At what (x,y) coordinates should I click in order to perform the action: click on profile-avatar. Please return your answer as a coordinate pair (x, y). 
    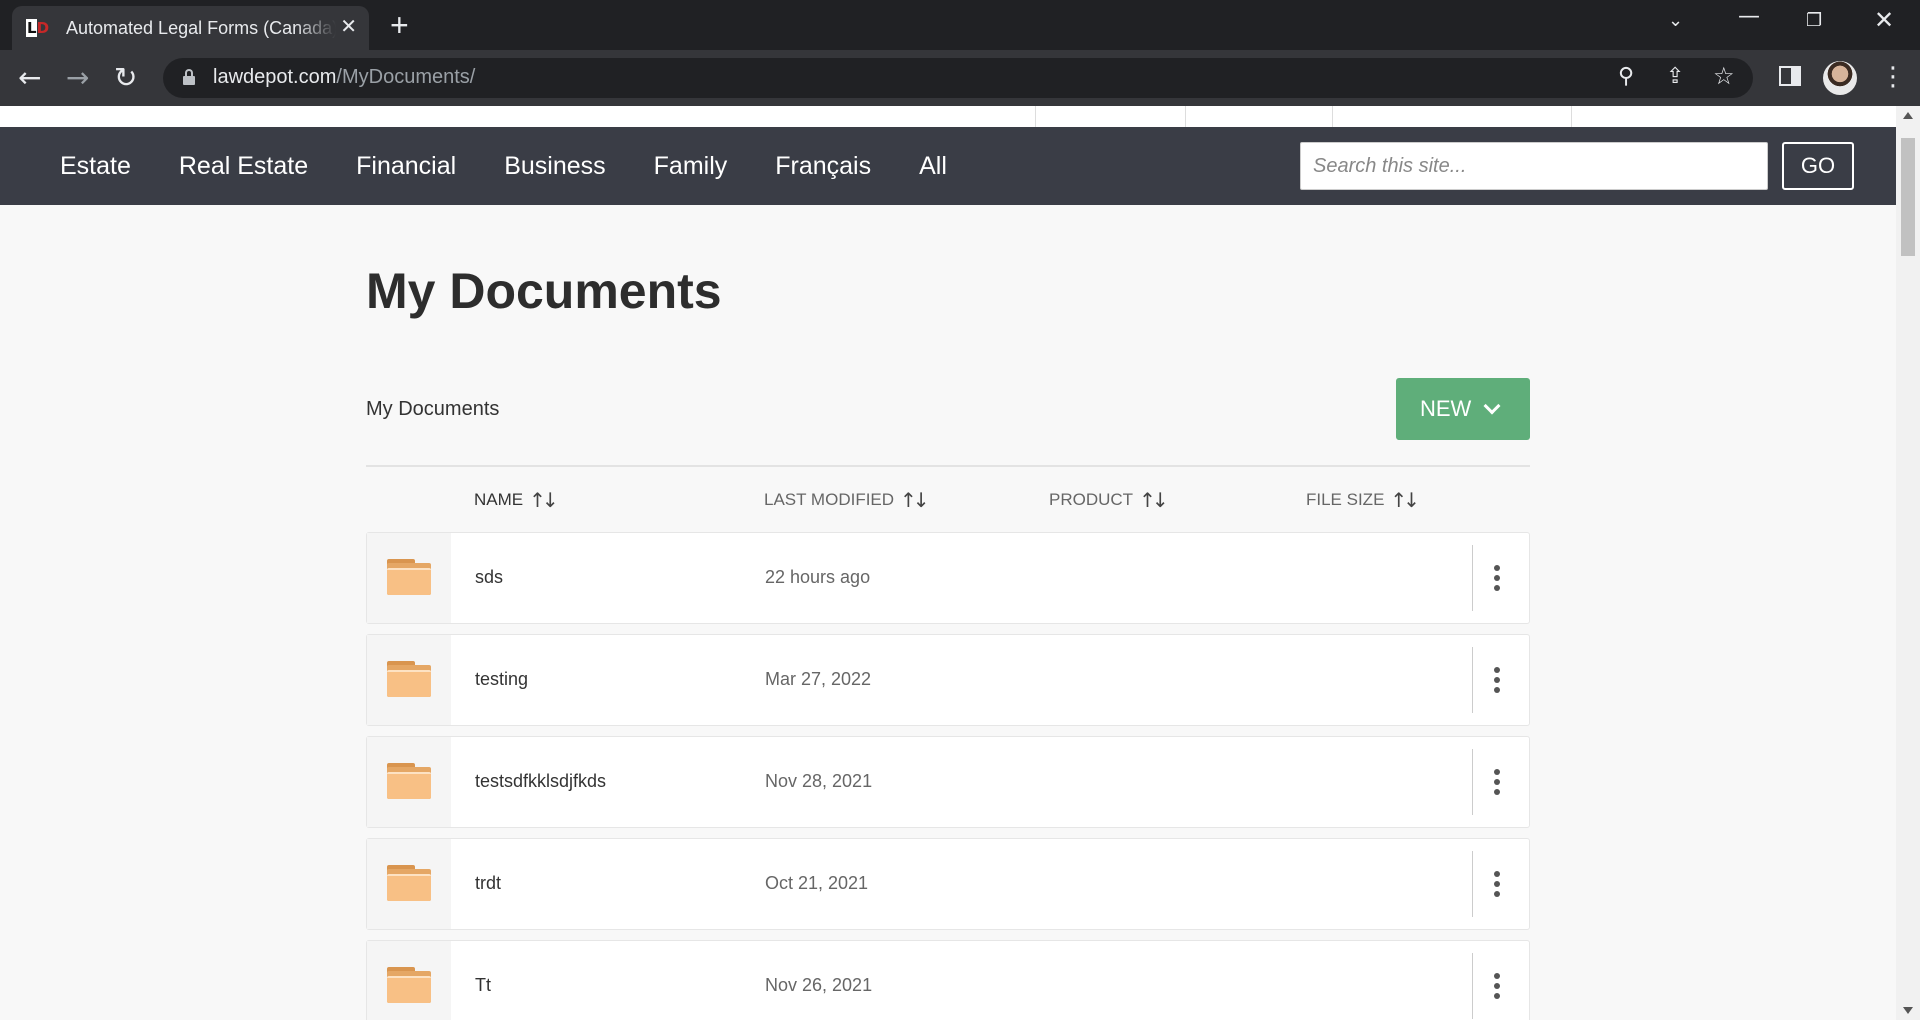
    Looking at the image, I should click on (1840, 78).